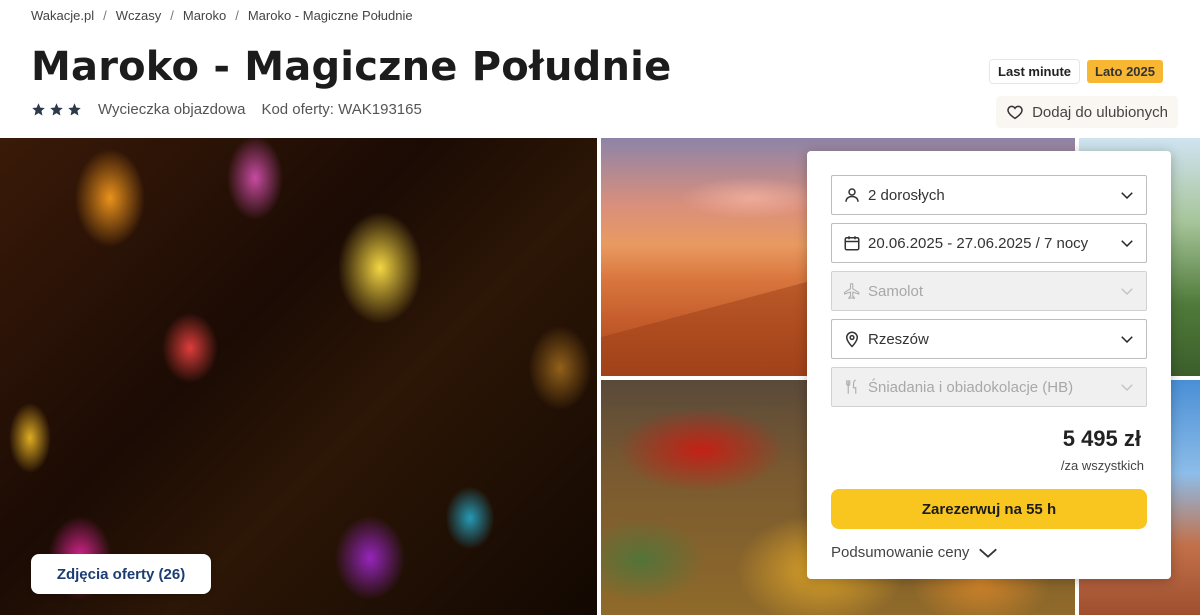 The image size is (1200, 615). I want to click on travelers-select: 2 dorosłych, so click(989, 195).